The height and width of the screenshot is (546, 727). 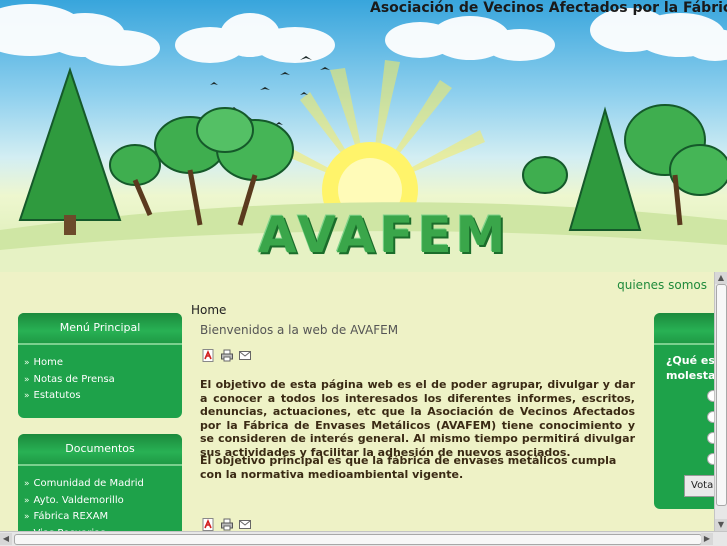 What do you see at coordinates (100, 329) in the screenshot?
I see `menu-principal-title: Menú Principal` at bounding box center [100, 329].